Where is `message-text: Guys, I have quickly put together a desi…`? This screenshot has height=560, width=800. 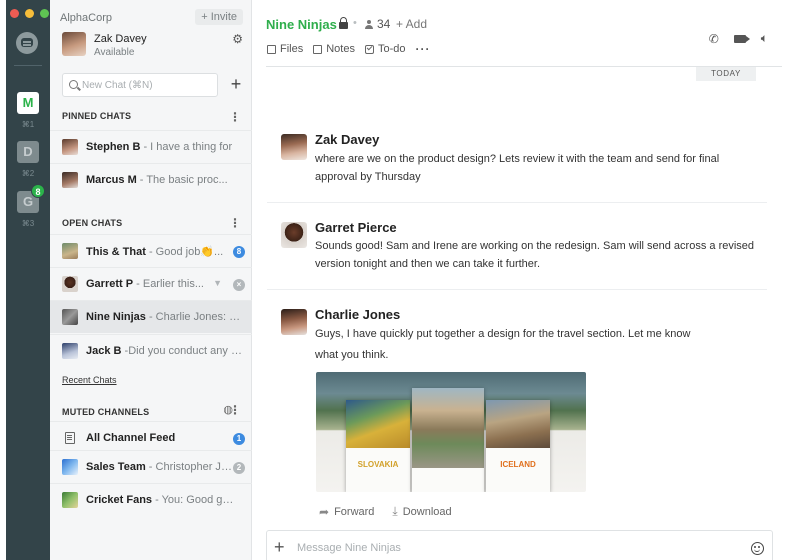 message-text: Guys, I have quickly put together a desi… is located at coordinates (503, 344).